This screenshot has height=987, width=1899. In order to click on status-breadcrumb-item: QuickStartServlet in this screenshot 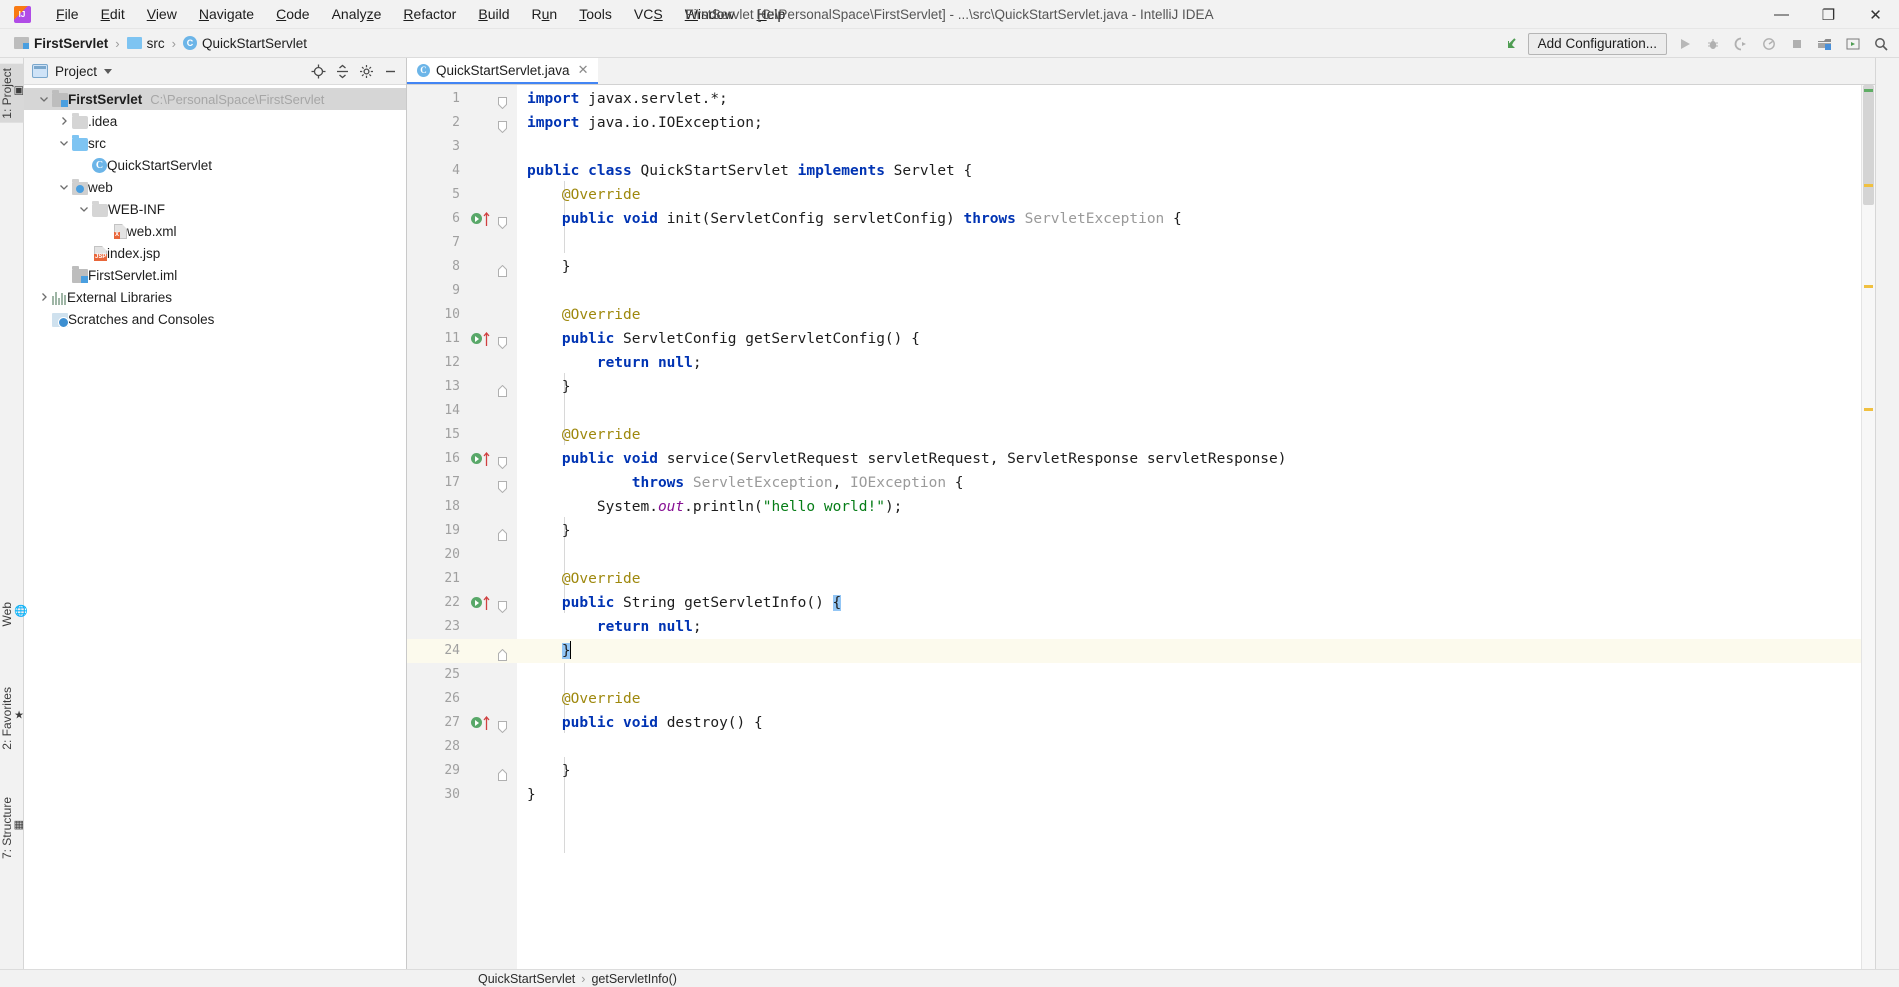, I will do `click(526, 979)`.